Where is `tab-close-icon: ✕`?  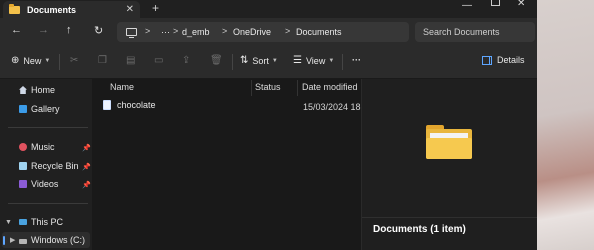 tab-close-icon: ✕ is located at coordinates (130, 9).